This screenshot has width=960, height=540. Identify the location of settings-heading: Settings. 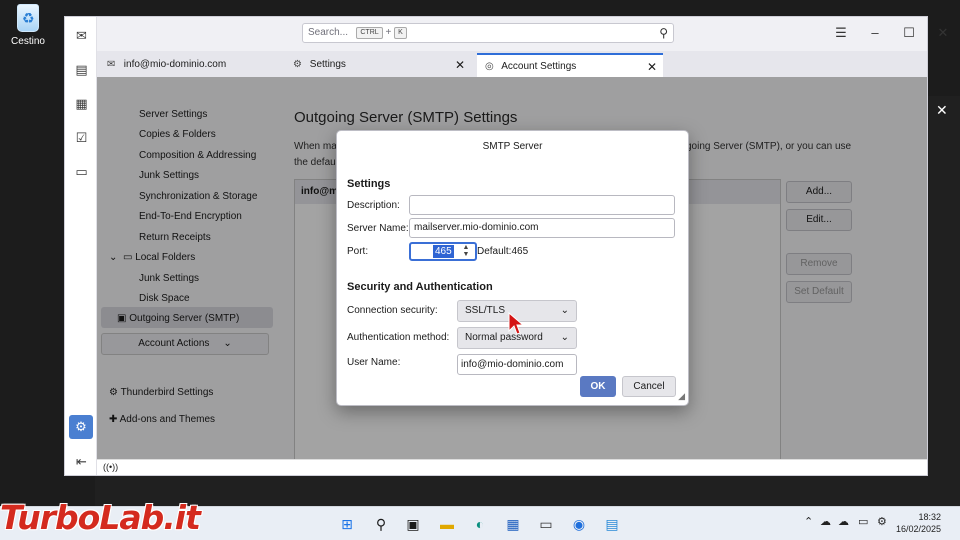
(369, 184).